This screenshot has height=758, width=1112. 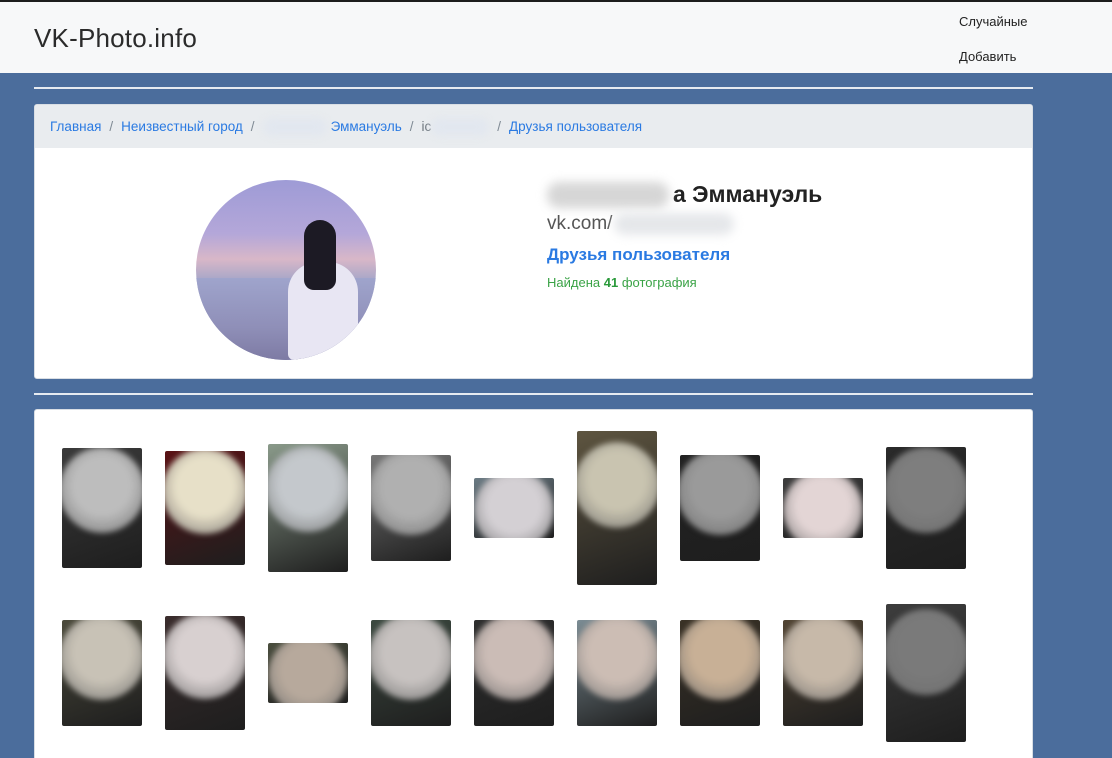 What do you see at coordinates (286, 270) in the screenshot?
I see `profile-avatar` at bounding box center [286, 270].